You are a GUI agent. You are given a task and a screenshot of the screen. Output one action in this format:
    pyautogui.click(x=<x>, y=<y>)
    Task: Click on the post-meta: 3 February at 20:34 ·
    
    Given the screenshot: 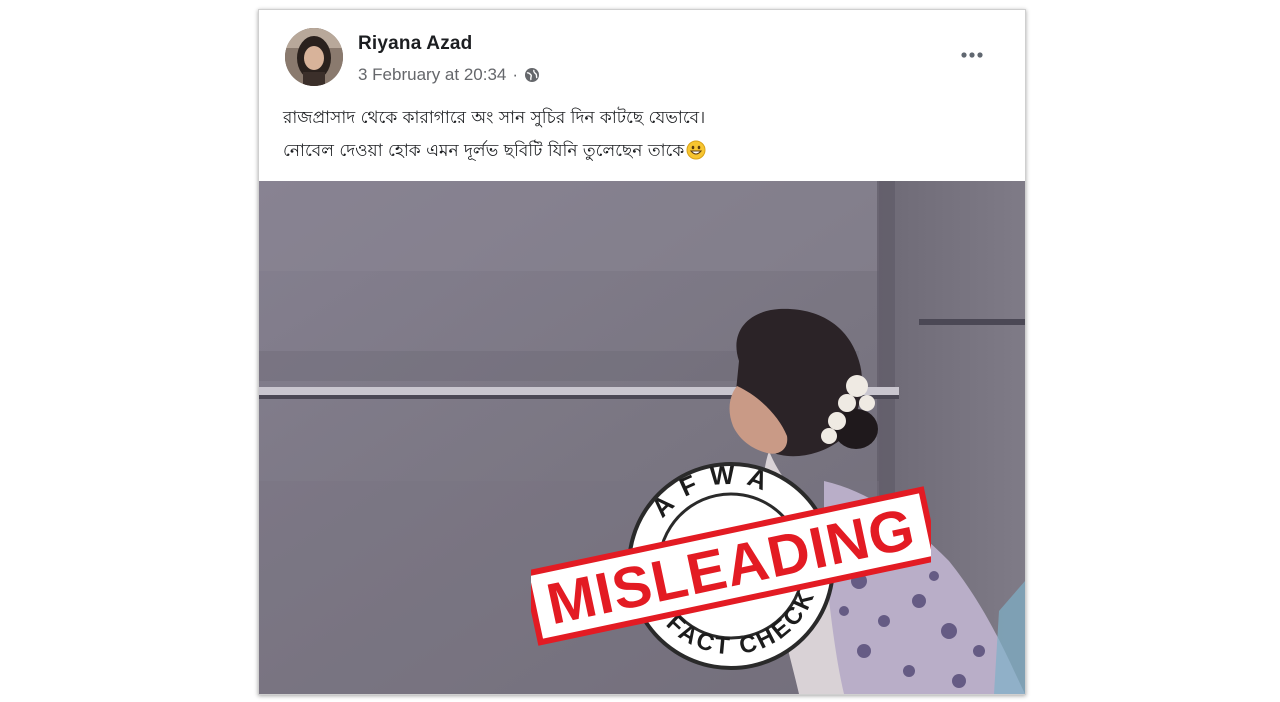 What is the action you would take?
    pyautogui.click(x=449, y=75)
    